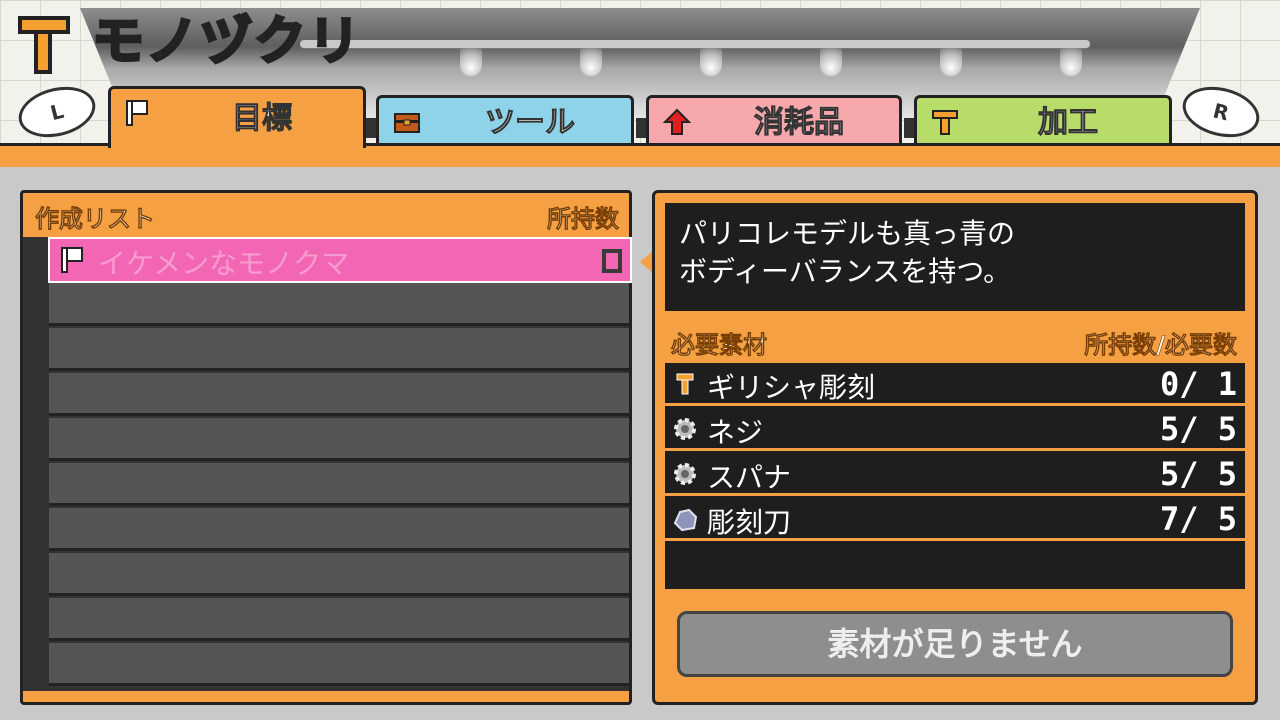 Image resolution: width=1280 pixels, height=720 pixels. Describe the element at coordinates (685, 520) in the screenshot. I see `rock-icon` at that location.